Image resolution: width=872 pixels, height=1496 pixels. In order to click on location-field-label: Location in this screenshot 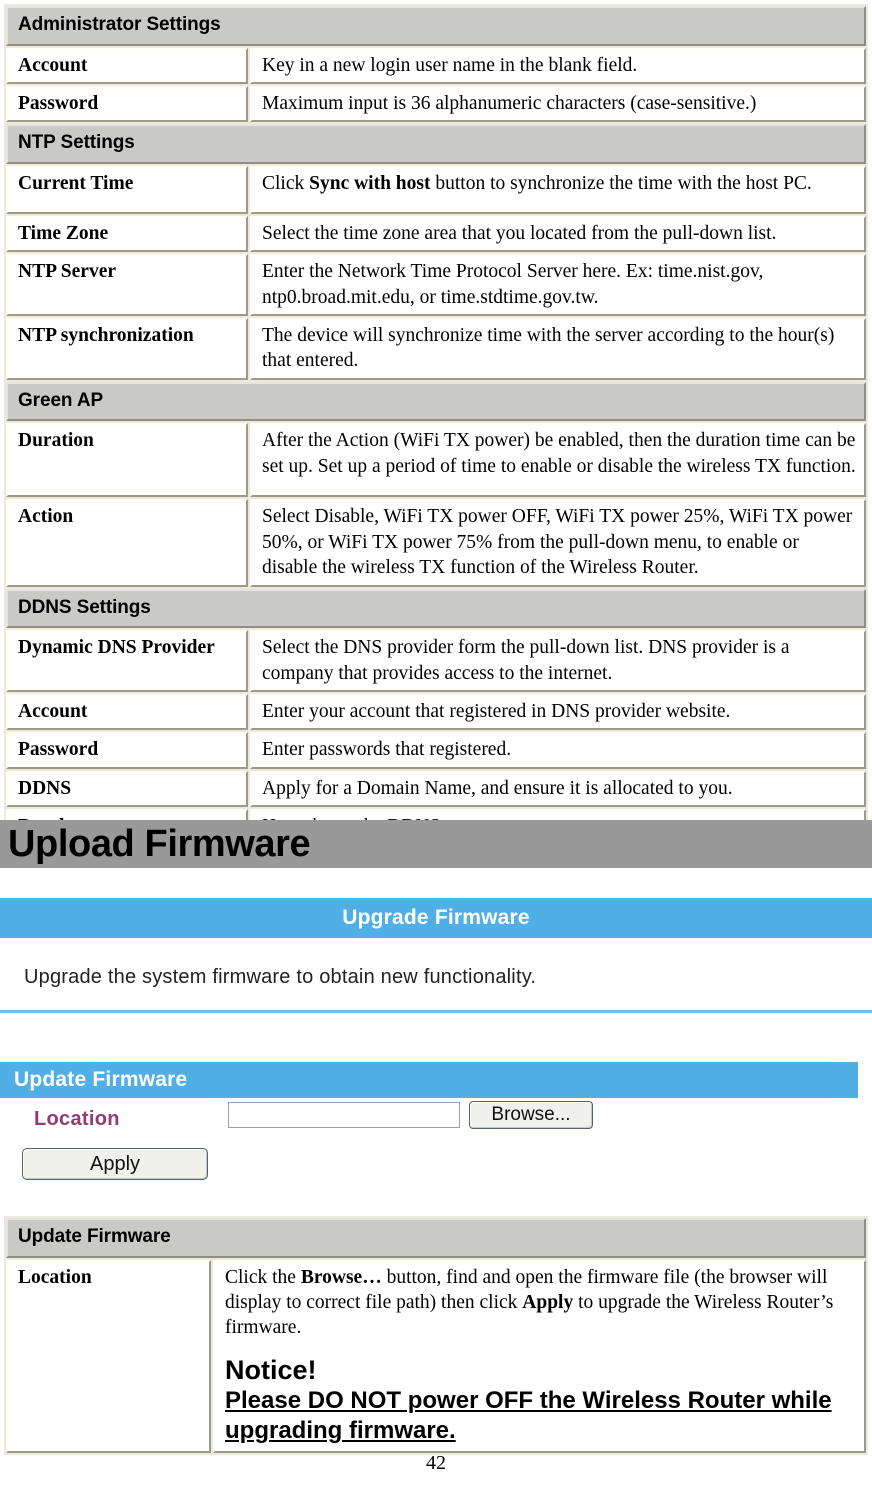, I will do `click(77, 1119)`.